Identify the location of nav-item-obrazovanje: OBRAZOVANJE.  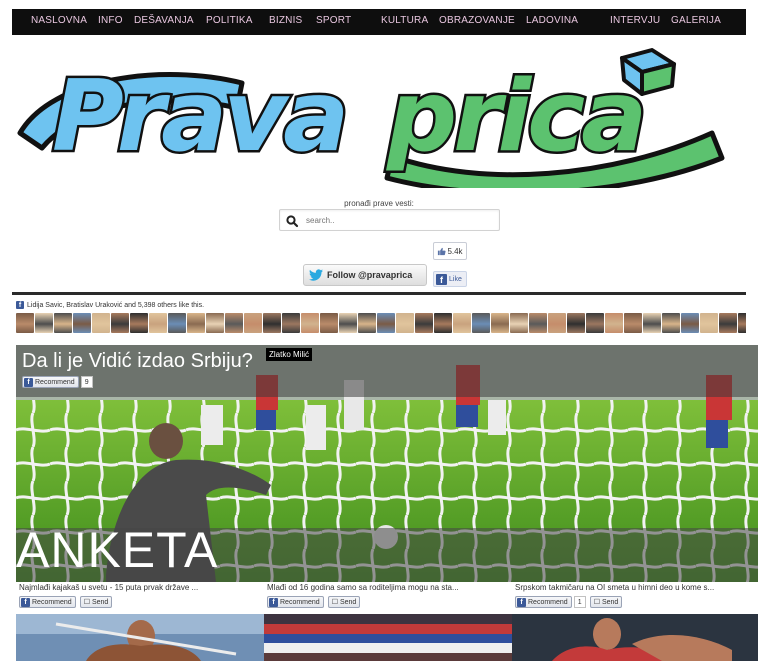
(477, 20).